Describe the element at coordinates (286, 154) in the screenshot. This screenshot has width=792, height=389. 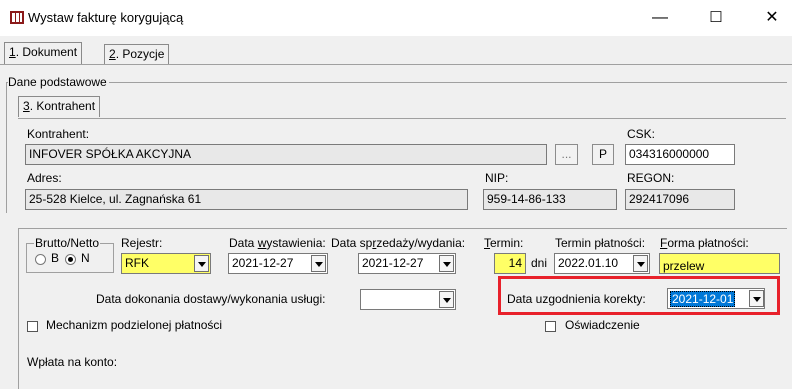
I see `kontrahent-field: INFOVER SPÓŁKA AKCYJNA` at that location.